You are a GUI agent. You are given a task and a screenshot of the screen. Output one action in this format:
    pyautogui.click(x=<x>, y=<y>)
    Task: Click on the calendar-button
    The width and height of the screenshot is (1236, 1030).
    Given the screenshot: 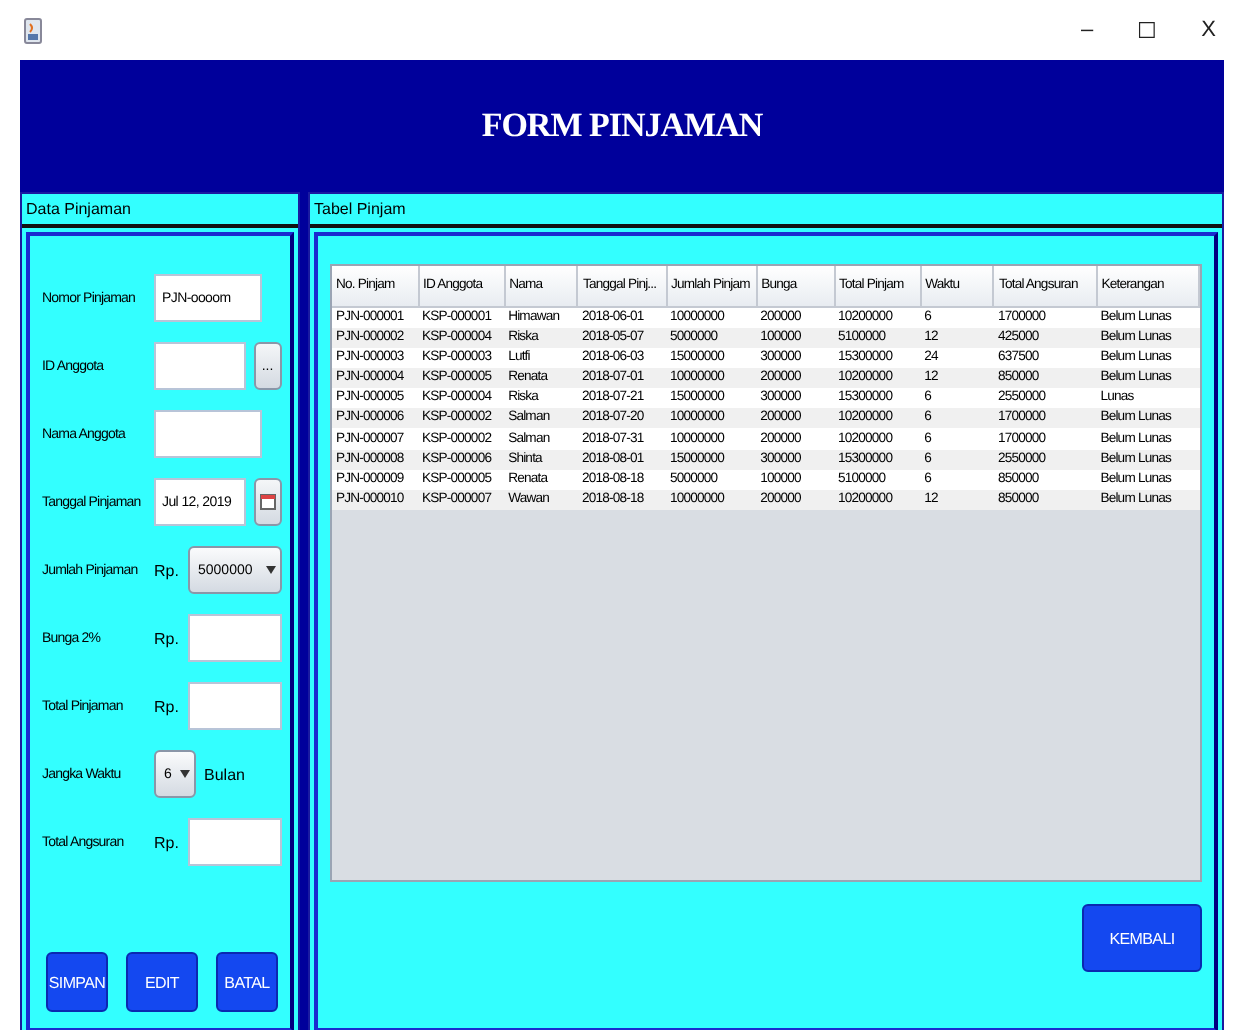 What is the action you would take?
    pyautogui.click(x=267, y=502)
    